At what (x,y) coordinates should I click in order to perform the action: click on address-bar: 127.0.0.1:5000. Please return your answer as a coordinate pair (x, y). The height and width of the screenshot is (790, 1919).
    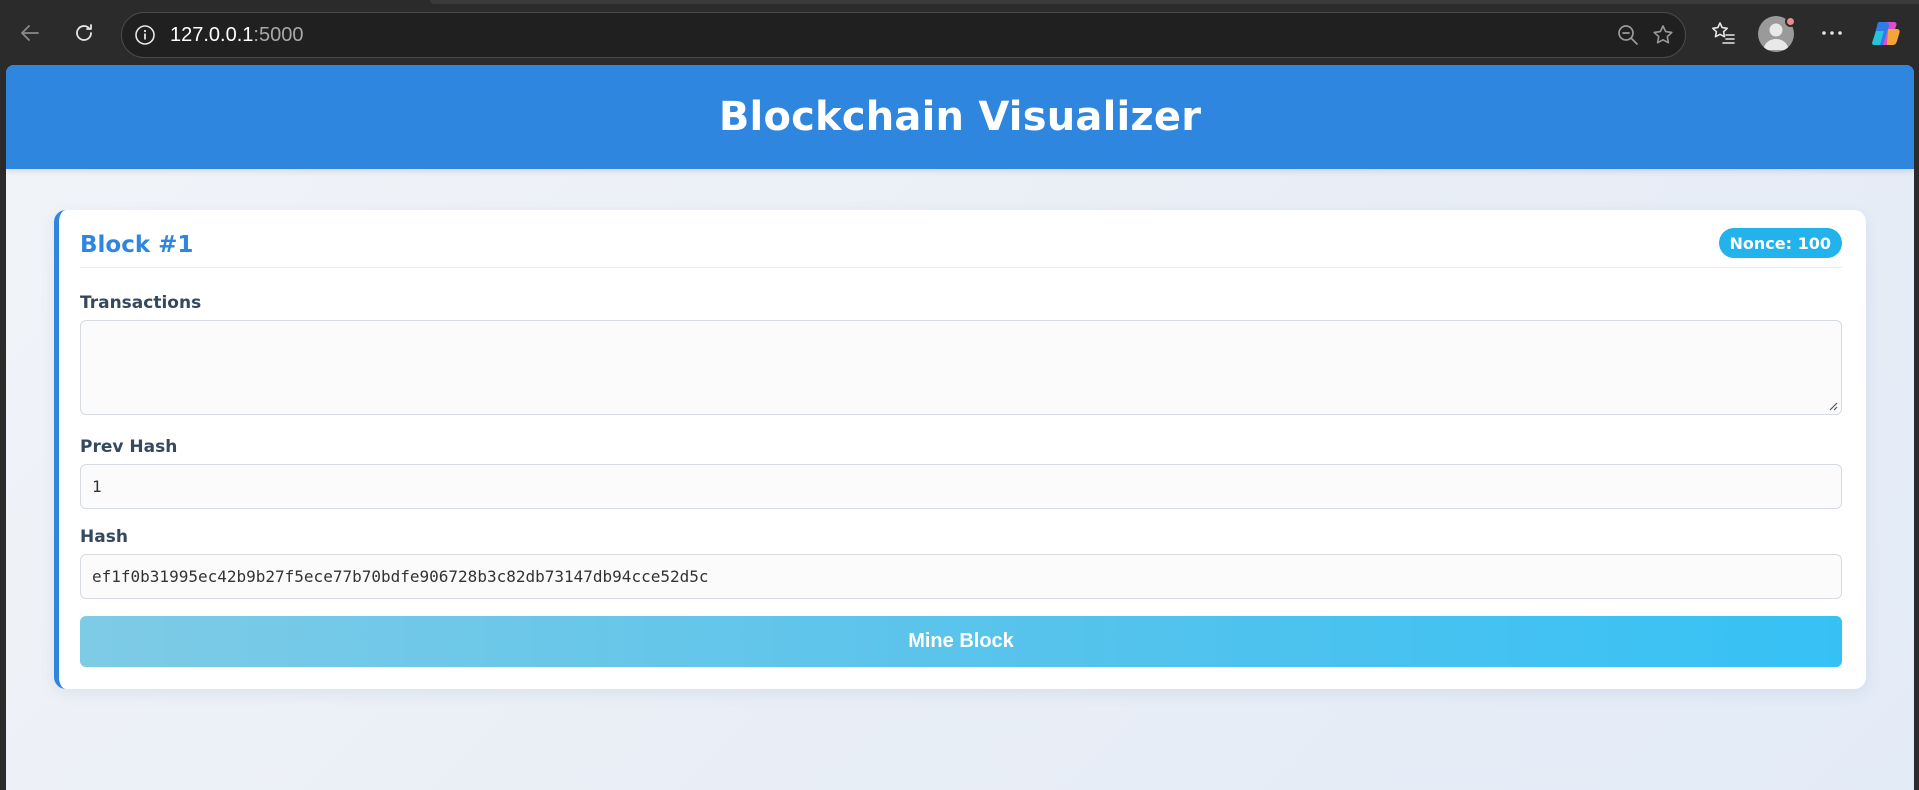
    Looking at the image, I should click on (903, 35).